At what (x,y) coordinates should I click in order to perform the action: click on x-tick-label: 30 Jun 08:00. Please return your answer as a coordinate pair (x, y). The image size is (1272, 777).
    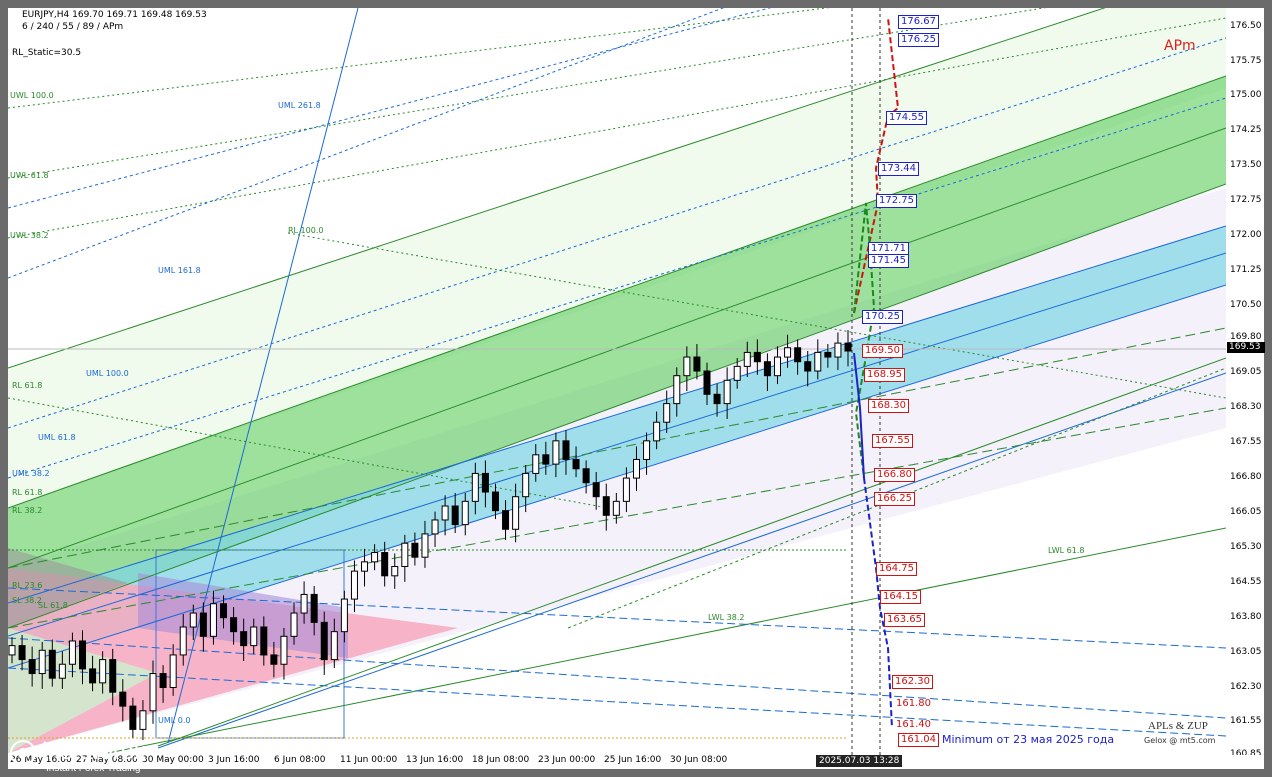
    Looking at the image, I should click on (699, 760).